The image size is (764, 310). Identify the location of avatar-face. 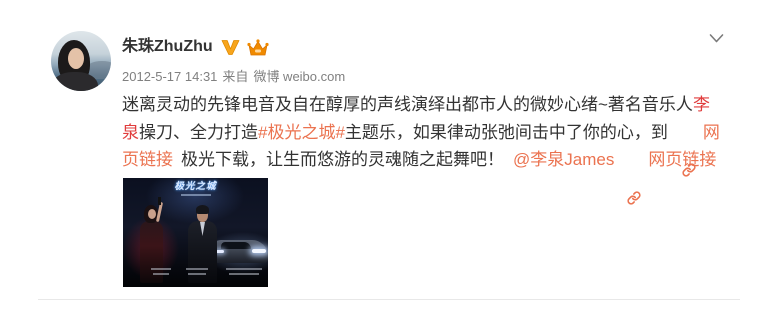
(76, 58).